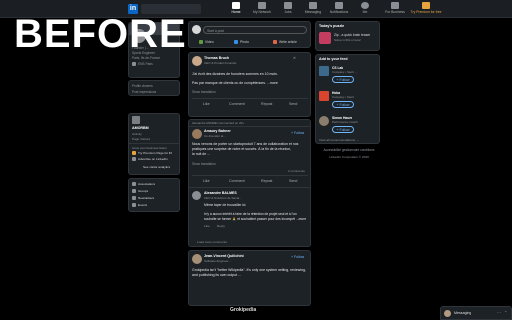 The width and height of the screenshot is (512, 320). Describe the element at coordinates (145, 64) in the screenshot. I see `profile-line-4: ENS Paris` at that location.